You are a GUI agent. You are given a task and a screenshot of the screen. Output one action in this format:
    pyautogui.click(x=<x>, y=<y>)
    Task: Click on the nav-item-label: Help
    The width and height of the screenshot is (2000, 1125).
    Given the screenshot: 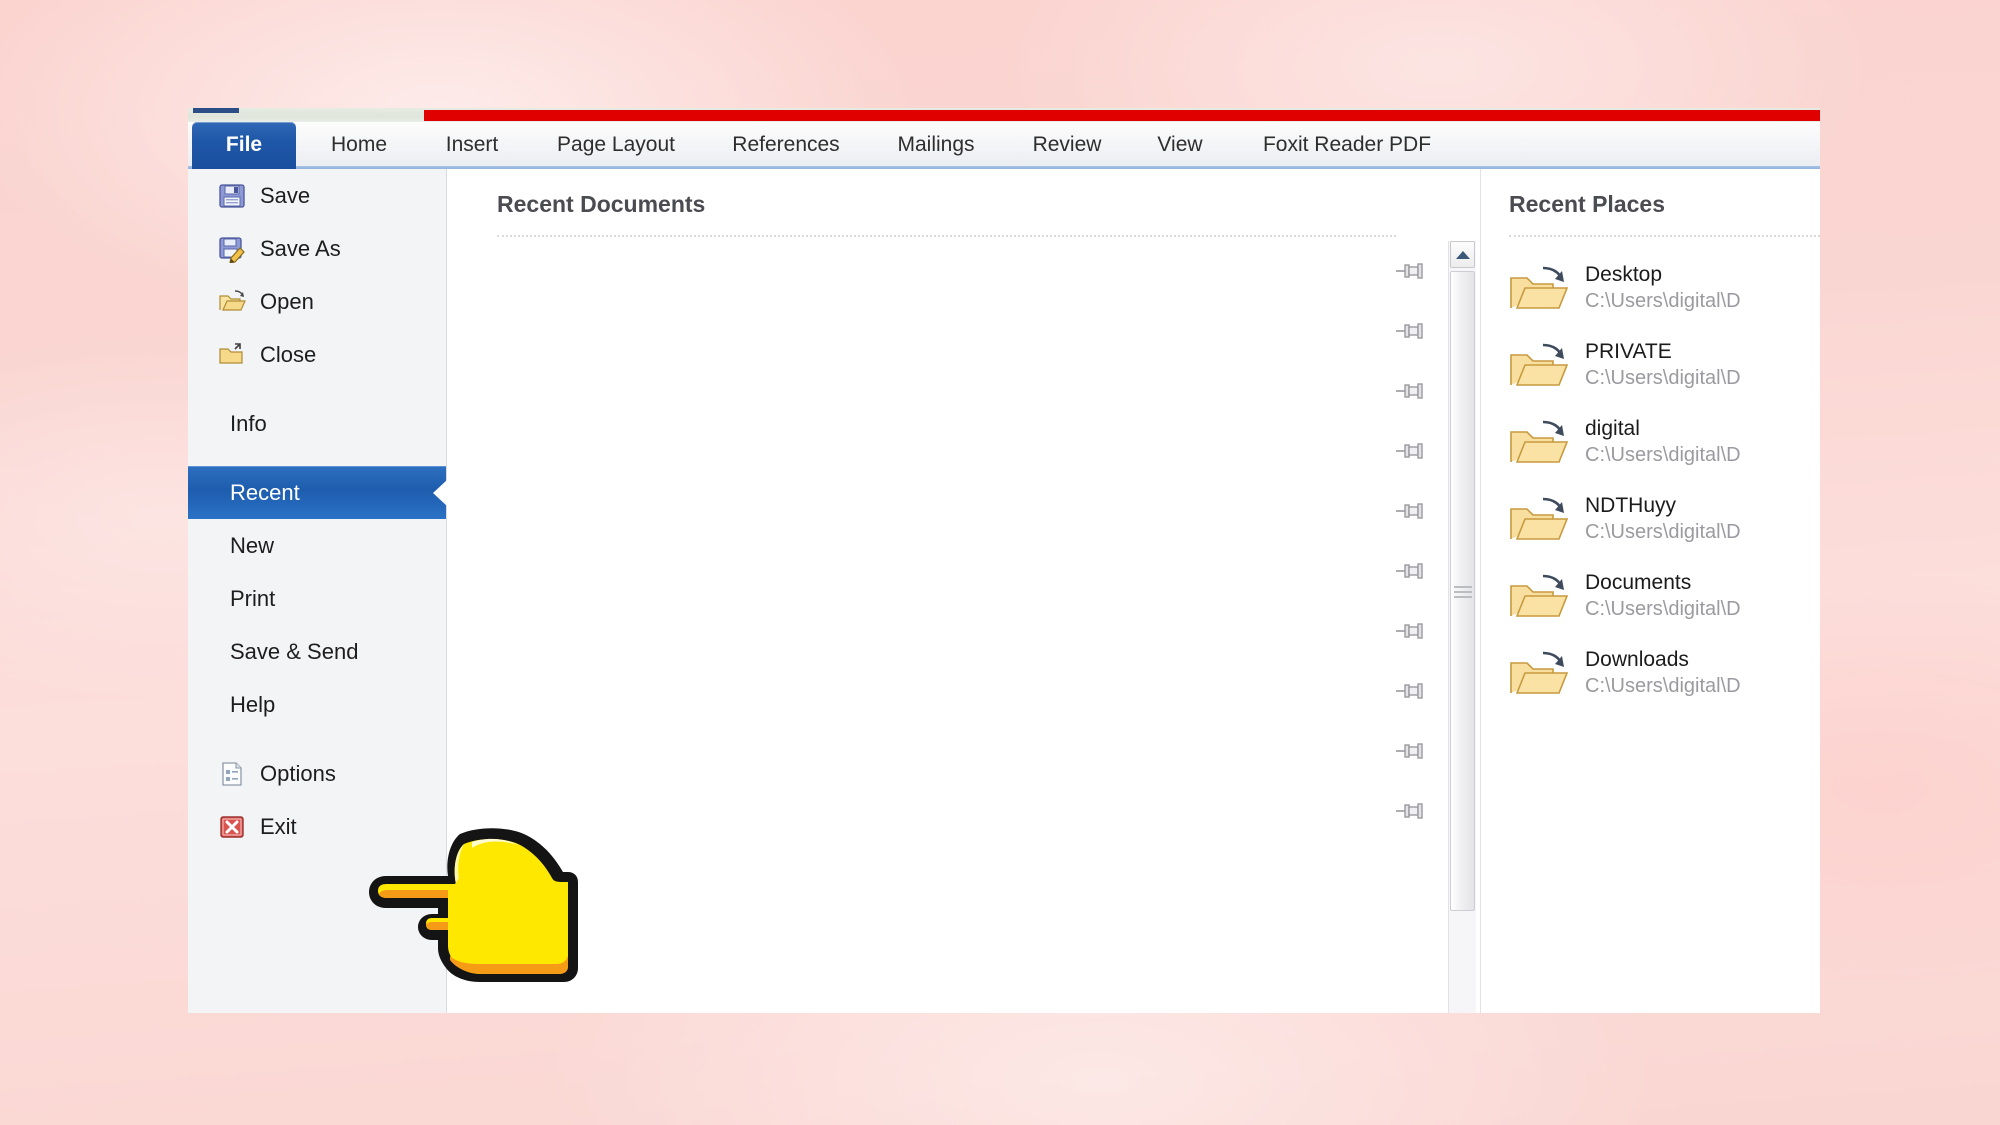 What is the action you would take?
    pyautogui.click(x=253, y=704)
    